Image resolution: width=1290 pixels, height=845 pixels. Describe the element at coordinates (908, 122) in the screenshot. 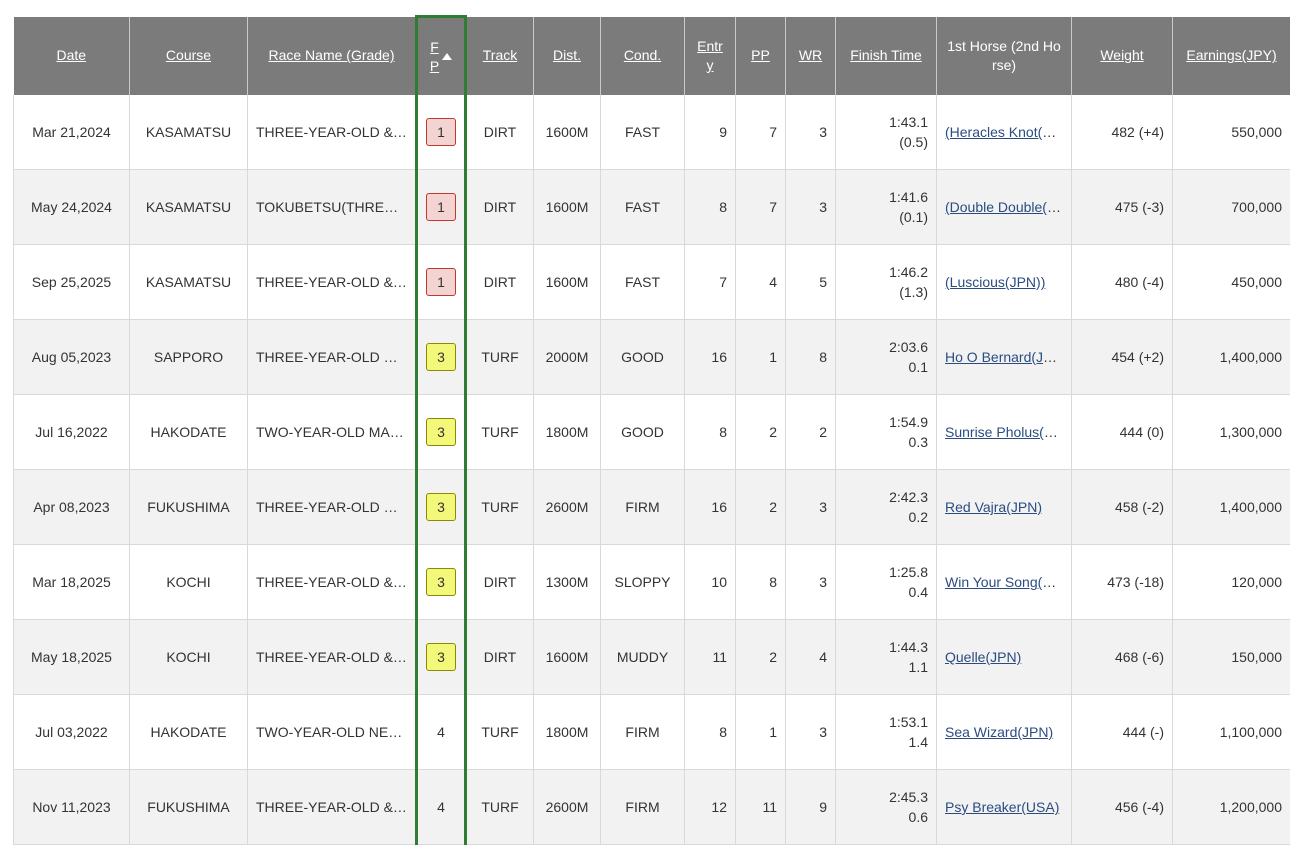

I see `finish-time-value: 1:43.1` at that location.